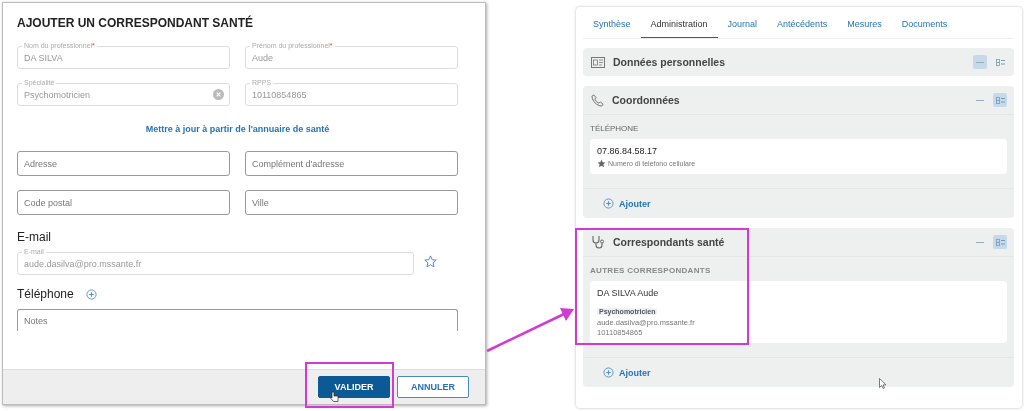  What do you see at coordinates (864, 22) in the screenshot?
I see `tab: Mesures` at bounding box center [864, 22].